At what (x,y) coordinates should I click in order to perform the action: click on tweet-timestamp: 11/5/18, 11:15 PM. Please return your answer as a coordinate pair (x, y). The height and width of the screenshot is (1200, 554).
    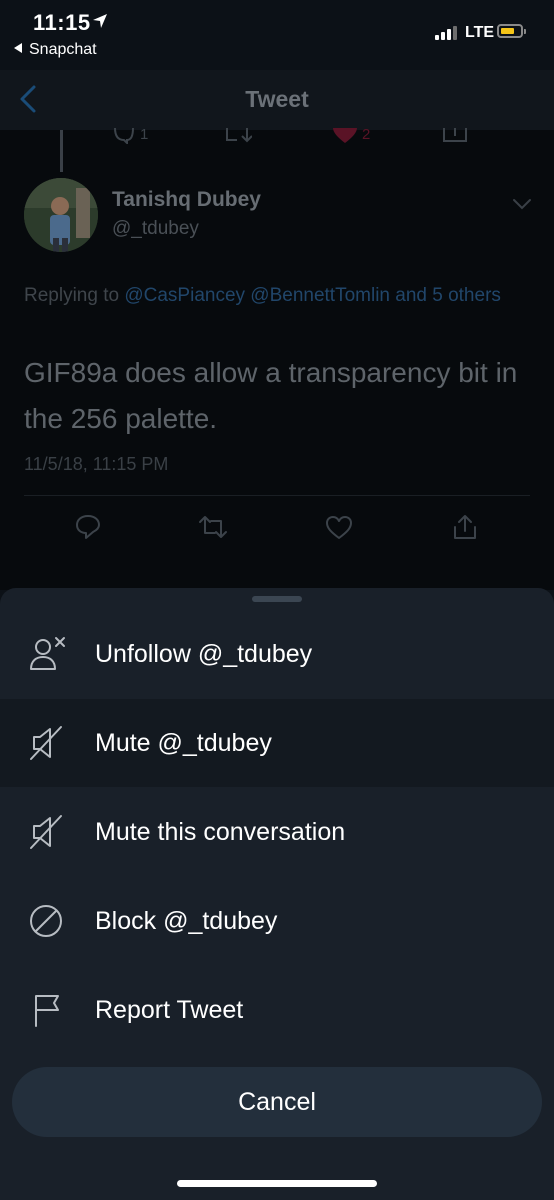
    Looking at the image, I should click on (96, 464).